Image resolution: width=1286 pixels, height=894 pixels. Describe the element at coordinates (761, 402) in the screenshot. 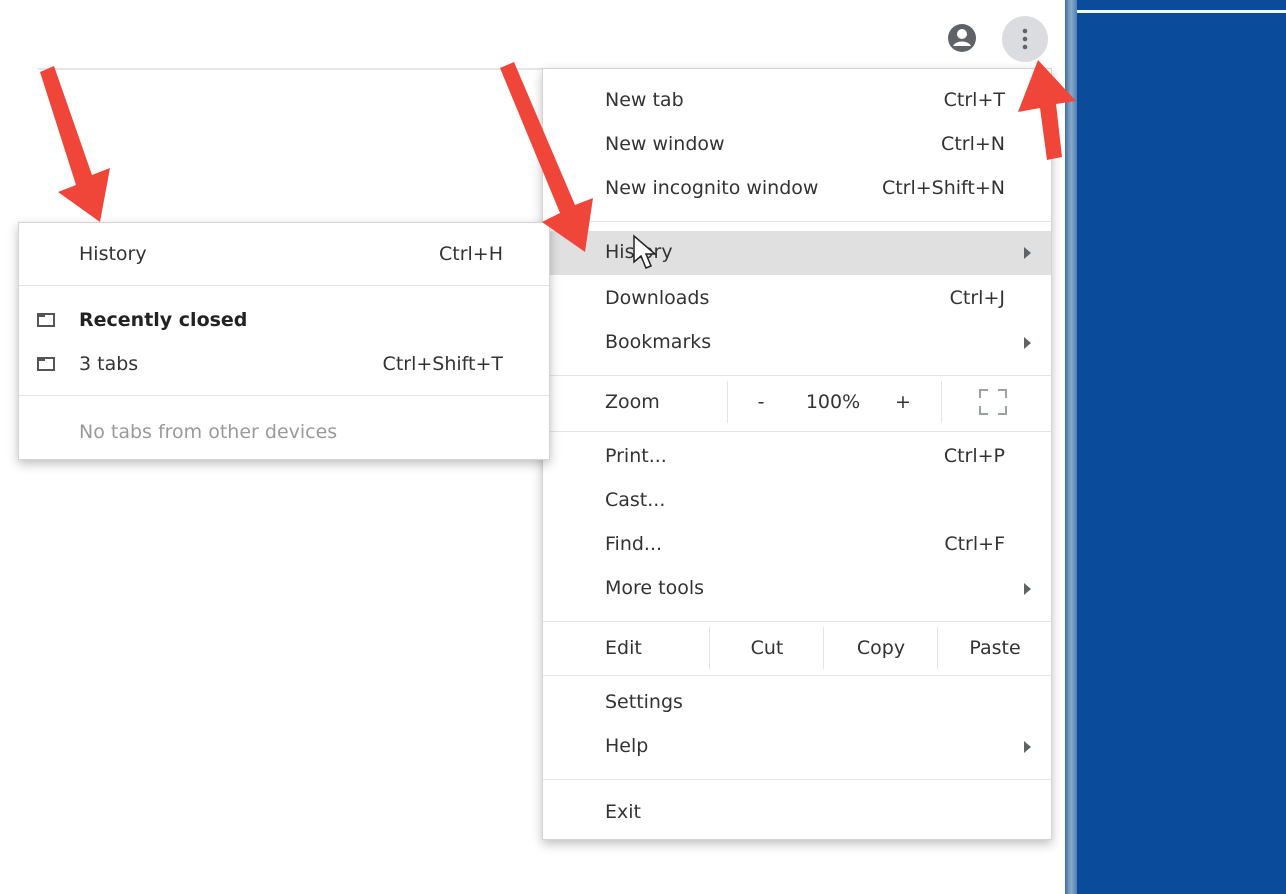

I see `zoom-out-button: -` at that location.